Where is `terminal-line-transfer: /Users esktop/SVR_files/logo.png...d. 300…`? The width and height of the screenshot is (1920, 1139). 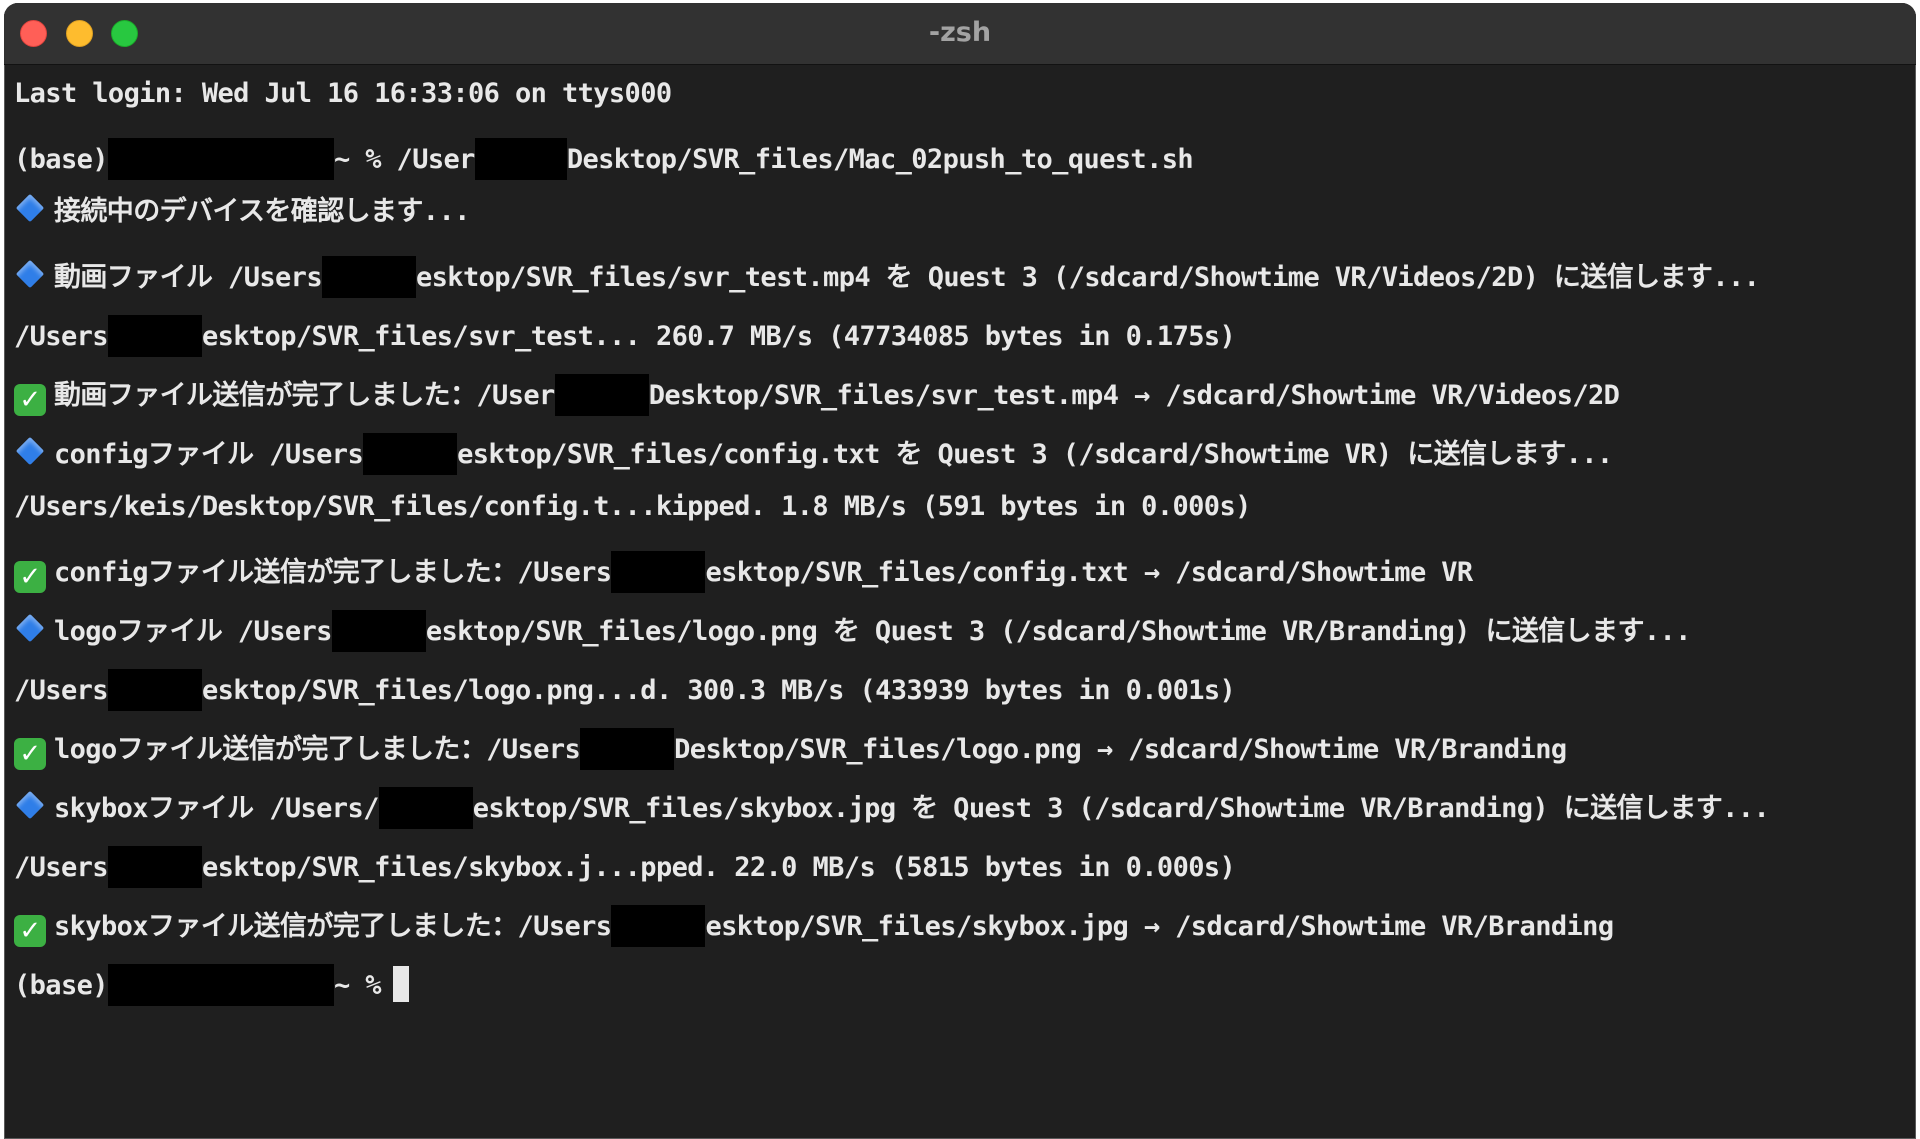
terminal-line-transfer: /Users esktop/SVR_files/logo.png...d. 300… is located at coordinates (960, 698).